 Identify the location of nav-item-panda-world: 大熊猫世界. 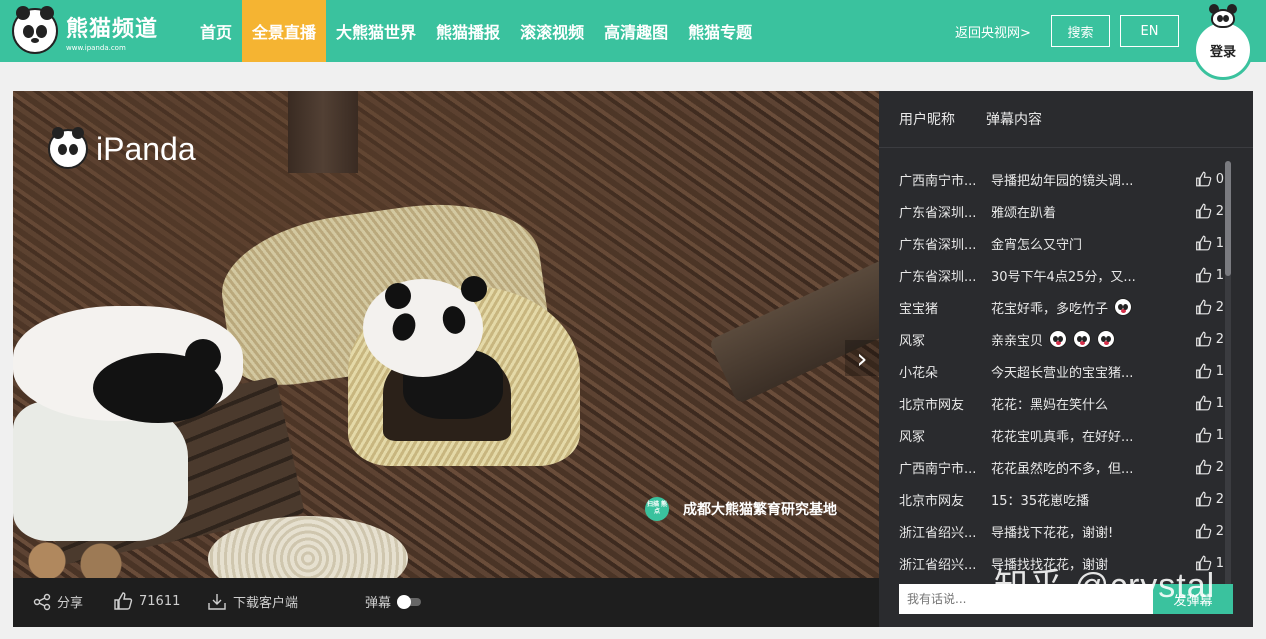
(376, 31).